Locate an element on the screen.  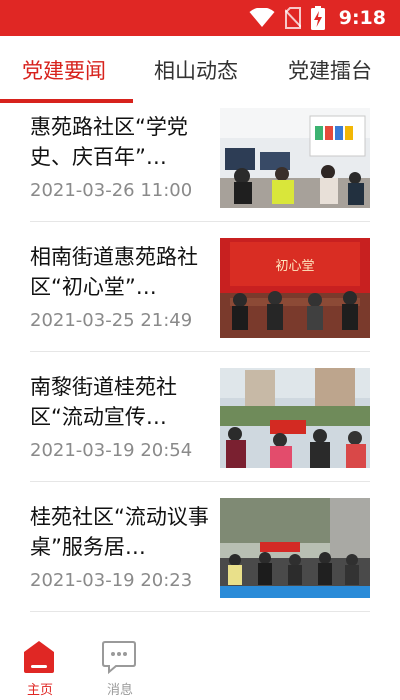
status-bar: 9:18 is located at coordinates (200, 18).